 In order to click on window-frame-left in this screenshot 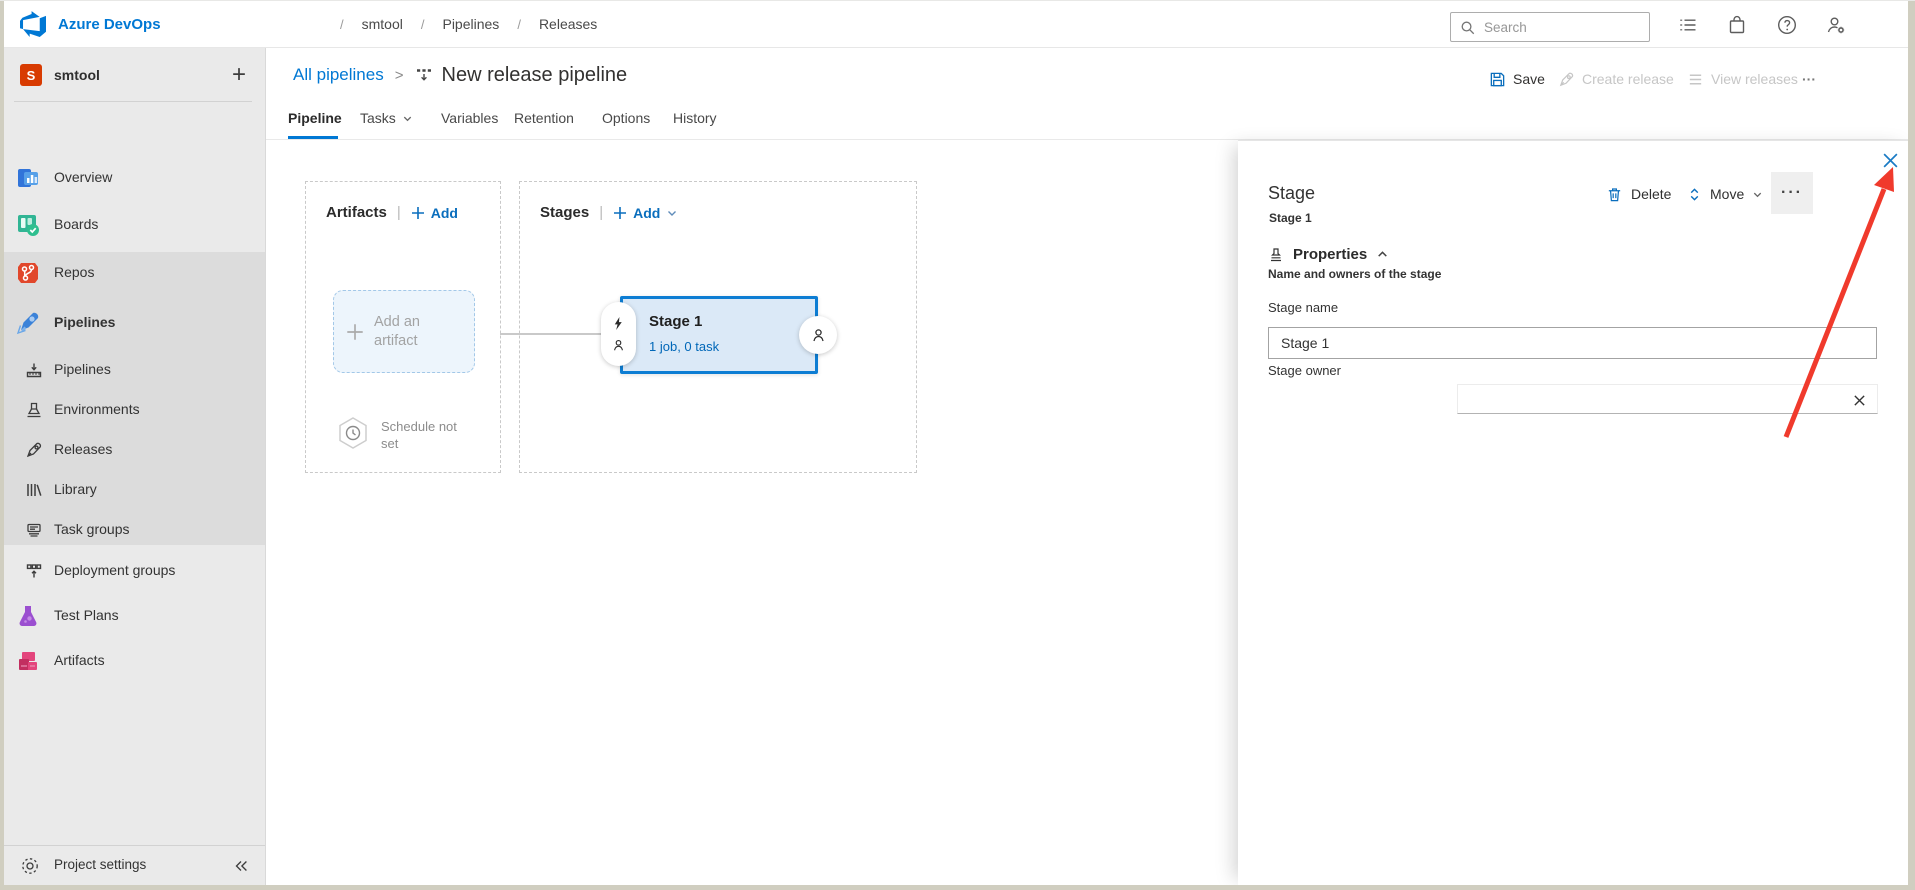, I will do `click(2, 445)`.